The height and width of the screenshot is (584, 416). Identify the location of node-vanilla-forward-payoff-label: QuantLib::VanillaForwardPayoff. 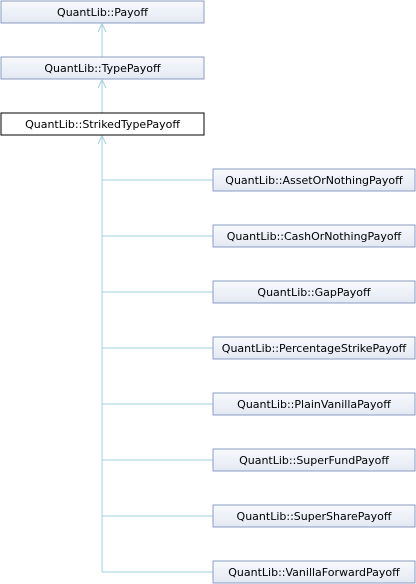
(314, 572).